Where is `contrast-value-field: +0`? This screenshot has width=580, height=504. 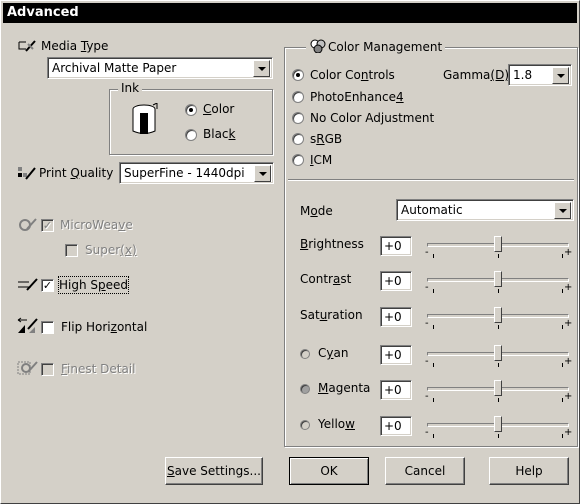
contrast-value-field: +0 is located at coordinates (396, 281).